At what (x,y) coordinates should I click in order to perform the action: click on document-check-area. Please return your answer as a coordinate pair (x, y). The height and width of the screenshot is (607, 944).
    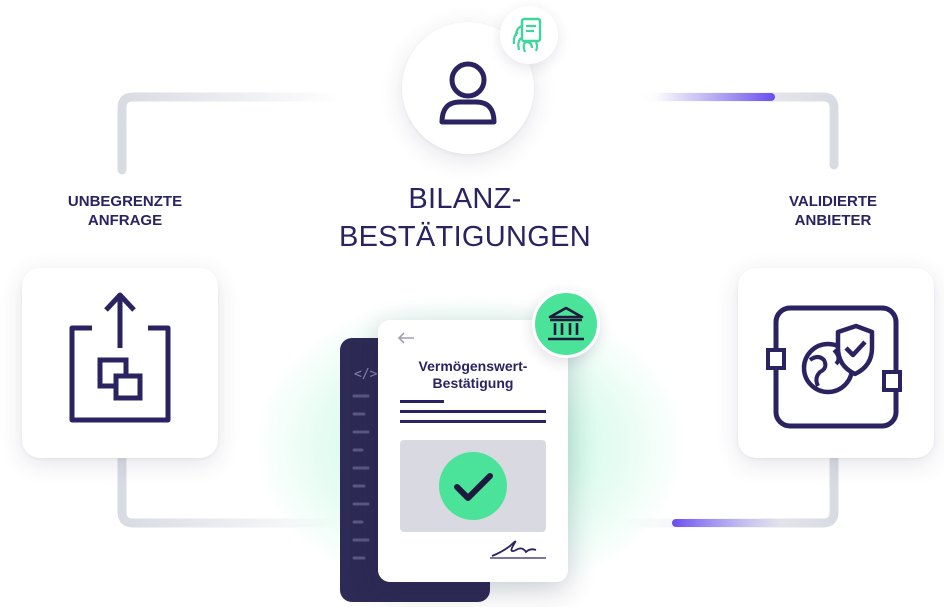
    Looking at the image, I should click on (473, 486).